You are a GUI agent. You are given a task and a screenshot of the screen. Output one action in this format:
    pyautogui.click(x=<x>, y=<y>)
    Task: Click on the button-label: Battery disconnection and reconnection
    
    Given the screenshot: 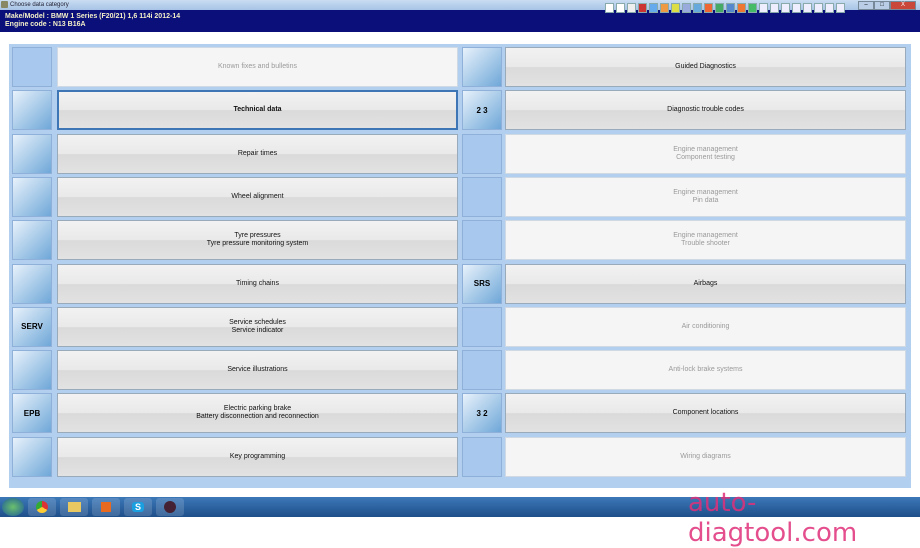 What is the action you would take?
    pyautogui.click(x=257, y=417)
    